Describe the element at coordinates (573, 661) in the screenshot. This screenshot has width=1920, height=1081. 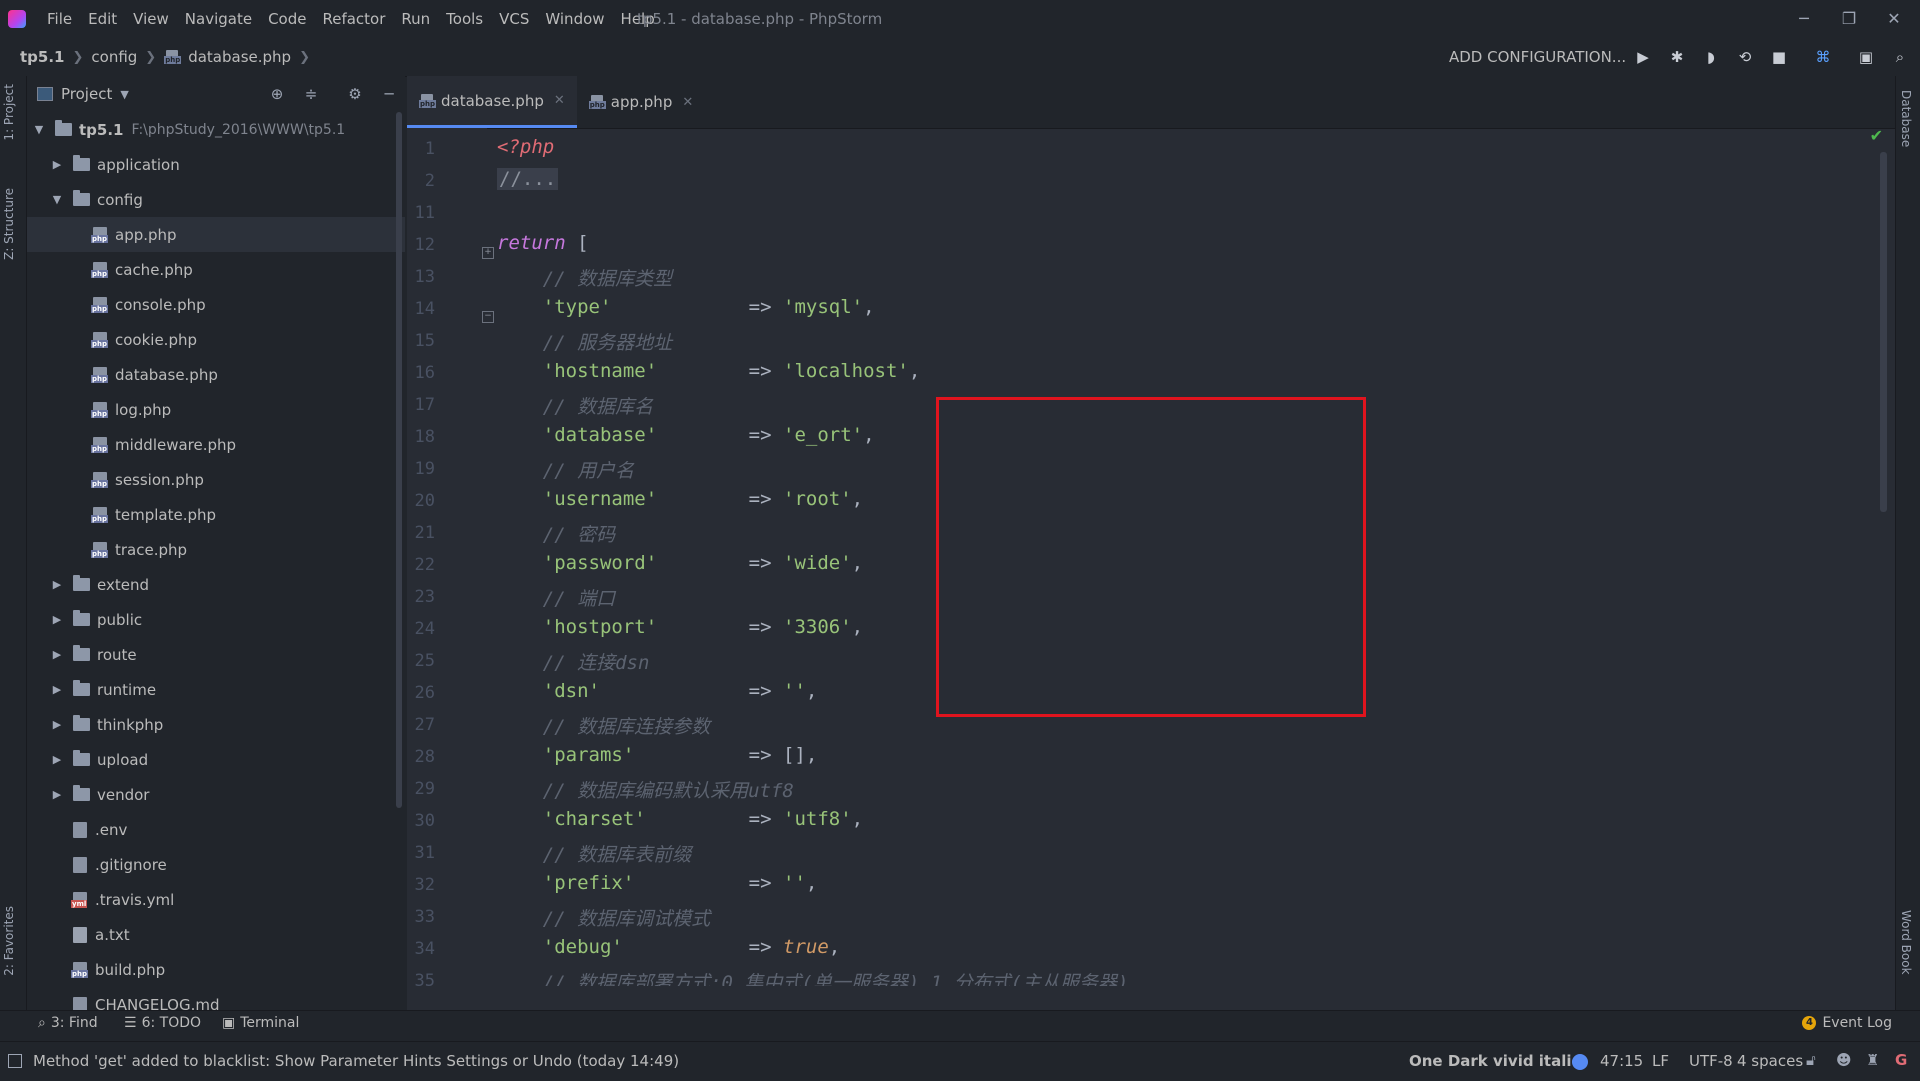
I see `code-line: // 连接dsn` at that location.